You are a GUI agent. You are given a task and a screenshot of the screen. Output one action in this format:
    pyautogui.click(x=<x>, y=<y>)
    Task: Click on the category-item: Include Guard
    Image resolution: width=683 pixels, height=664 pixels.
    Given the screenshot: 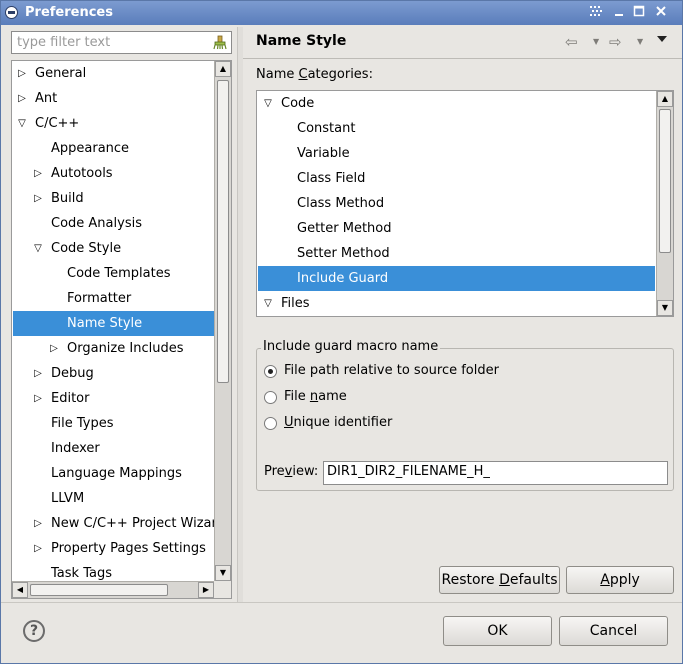 What is the action you would take?
    pyautogui.click(x=456, y=278)
    